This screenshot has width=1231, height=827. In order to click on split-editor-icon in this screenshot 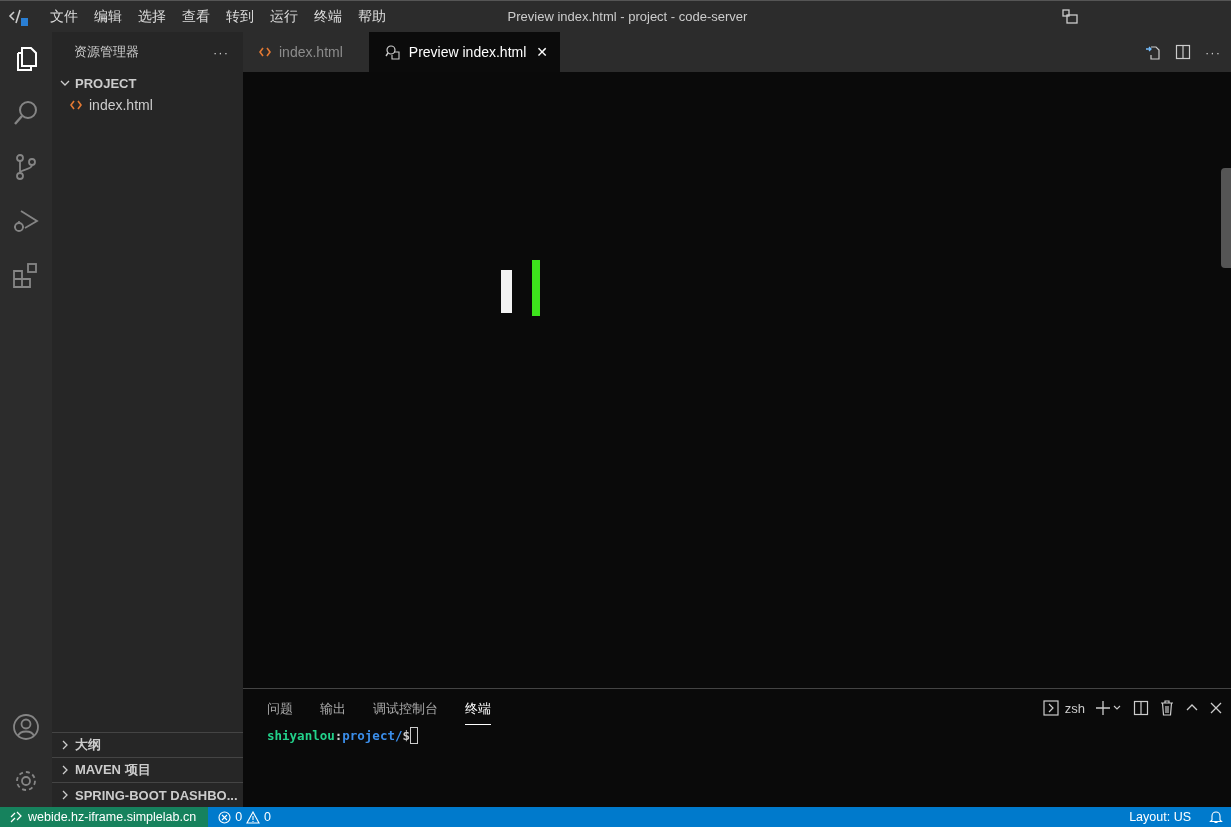, I will do `click(1183, 52)`.